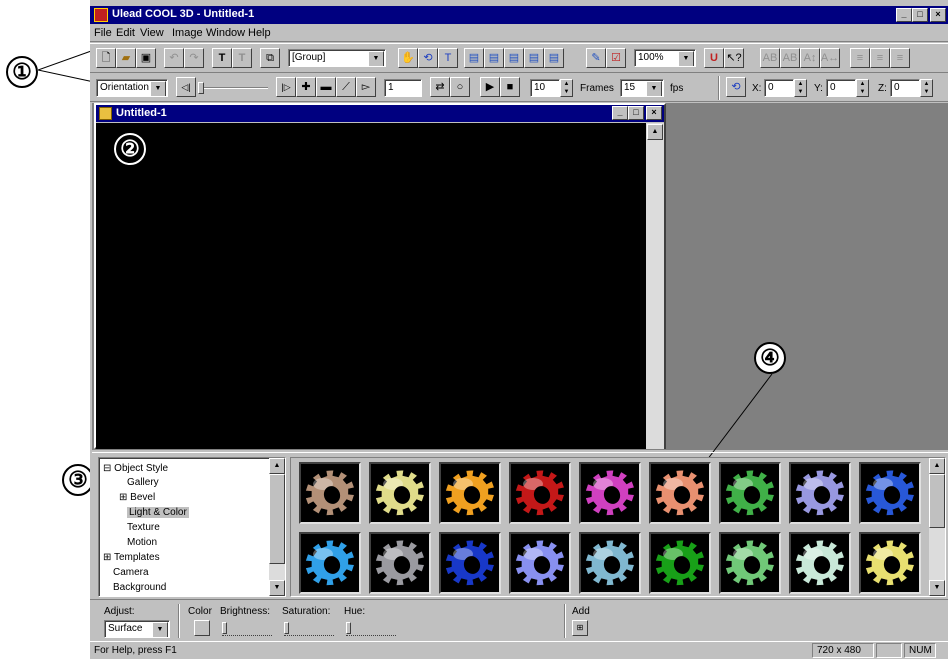 The image size is (948, 659). What do you see at coordinates (545, 88) in the screenshot?
I see `frame-count-field: 10` at bounding box center [545, 88].